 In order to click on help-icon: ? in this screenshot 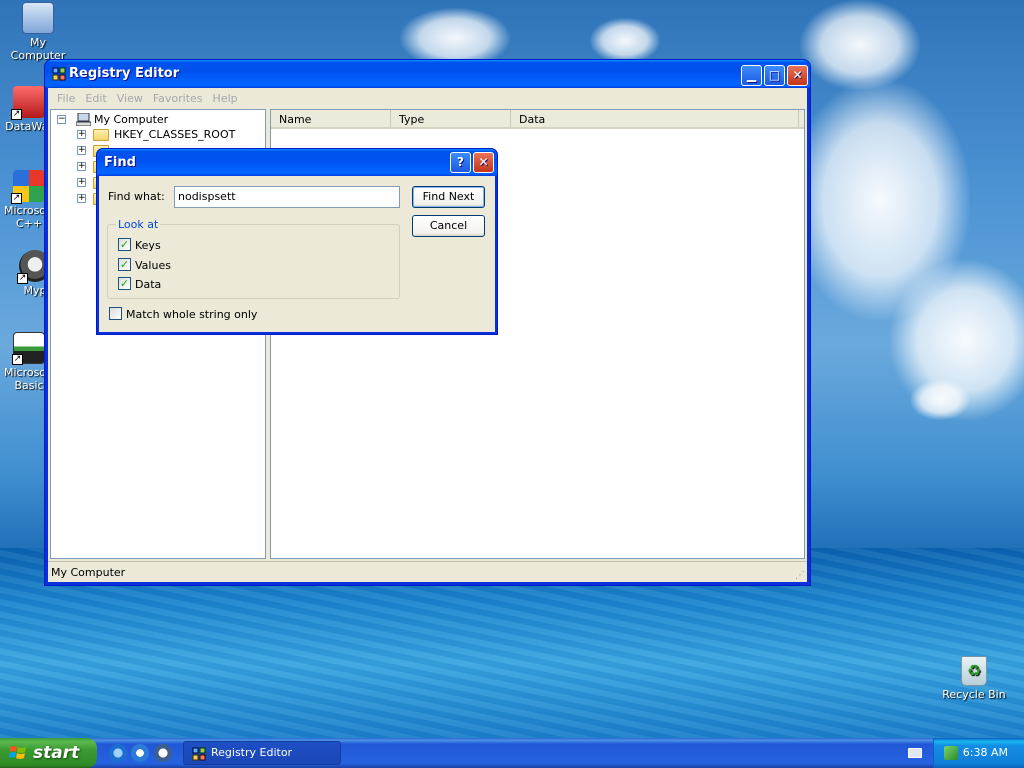, I will do `click(460, 162)`.